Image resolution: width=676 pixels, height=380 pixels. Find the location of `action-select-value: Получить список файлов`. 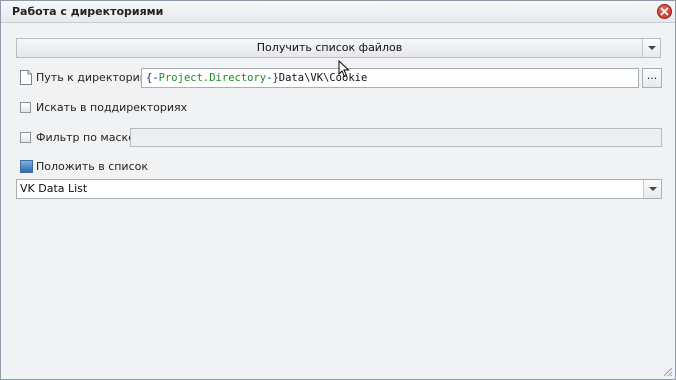

action-select-value: Получить список файлов is located at coordinates (329, 47).